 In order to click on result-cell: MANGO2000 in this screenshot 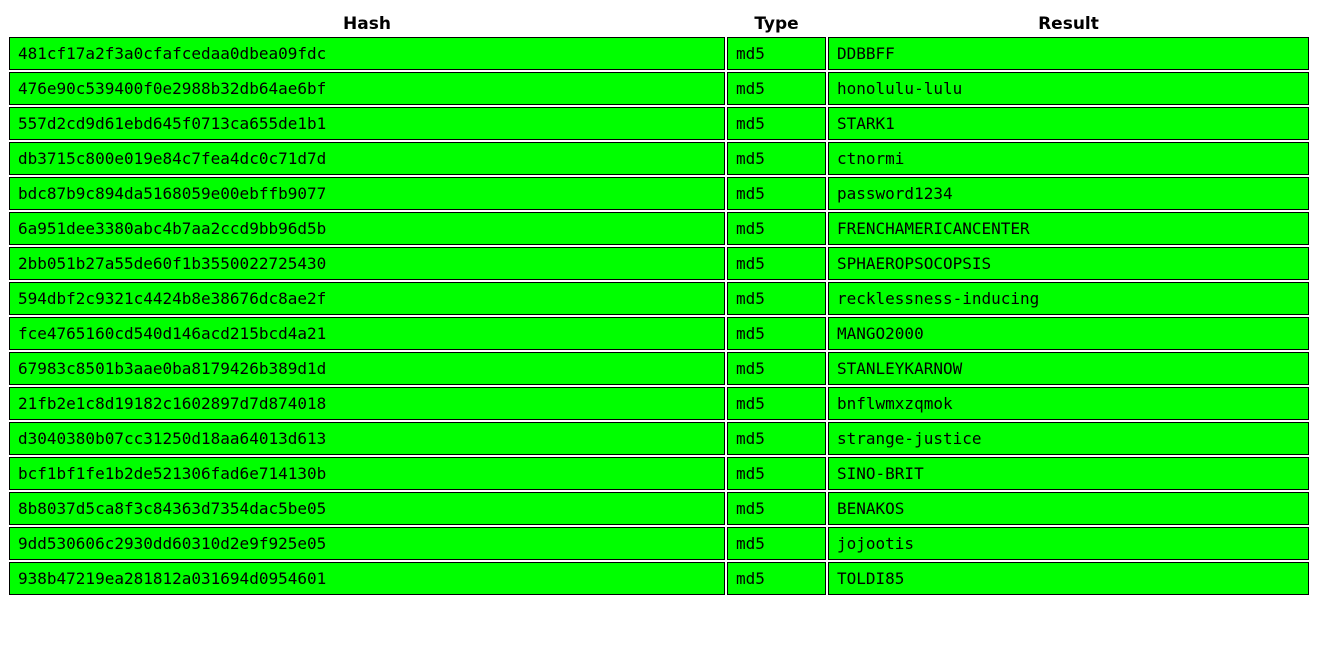, I will do `click(1068, 333)`.